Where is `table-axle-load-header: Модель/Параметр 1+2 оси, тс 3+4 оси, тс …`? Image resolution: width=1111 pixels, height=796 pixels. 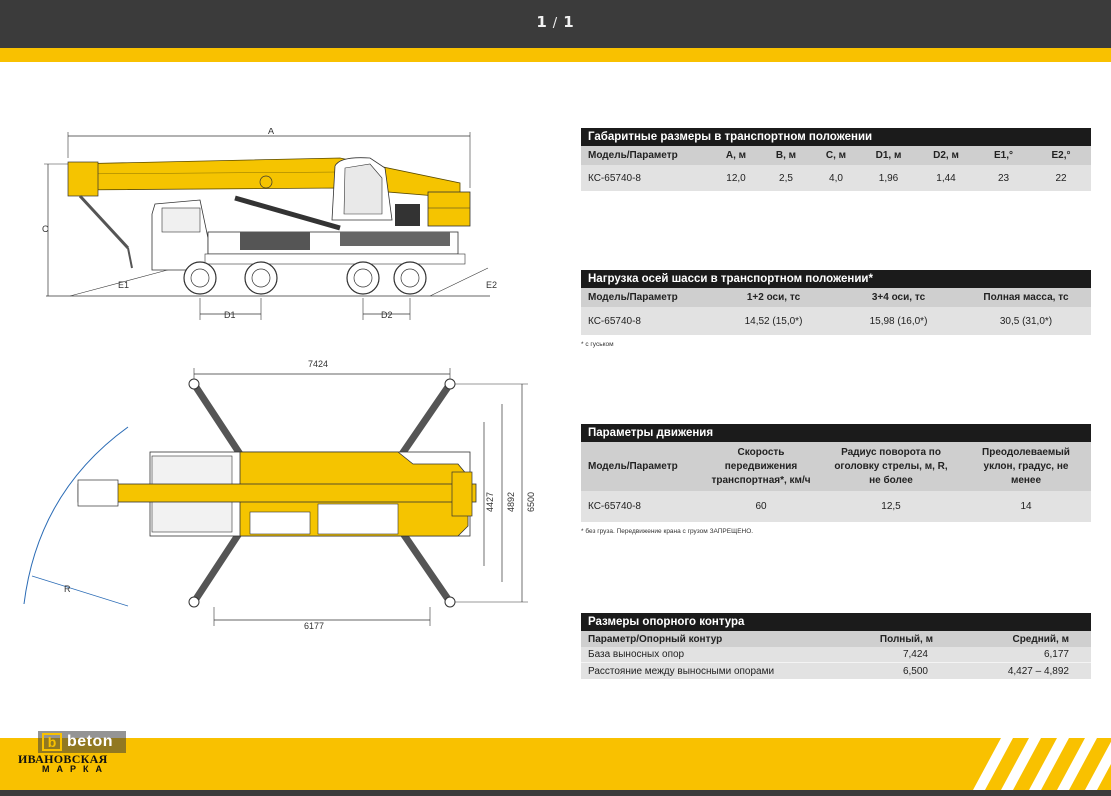 table-axle-load-header: Модель/Параметр 1+2 оси, тс 3+4 оси, тс … is located at coordinates (836, 297).